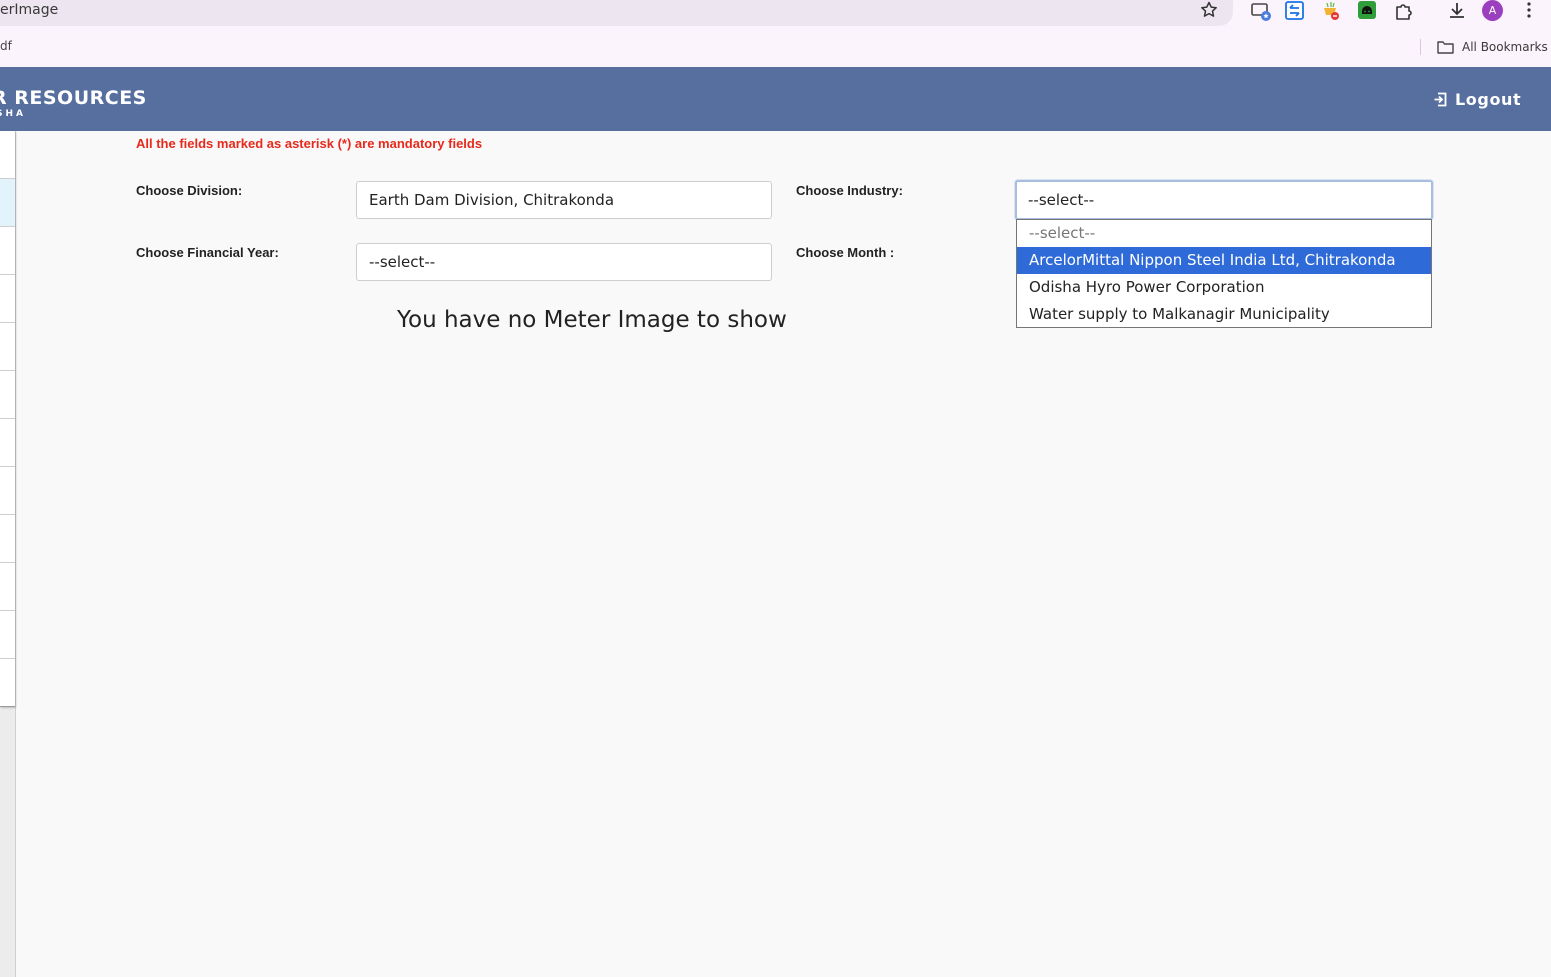 The width and height of the screenshot is (1551, 977). What do you see at coordinates (1224, 314) in the screenshot?
I see `industry-option: Water supply to Malkanagir Municipality` at bounding box center [1224, 314].